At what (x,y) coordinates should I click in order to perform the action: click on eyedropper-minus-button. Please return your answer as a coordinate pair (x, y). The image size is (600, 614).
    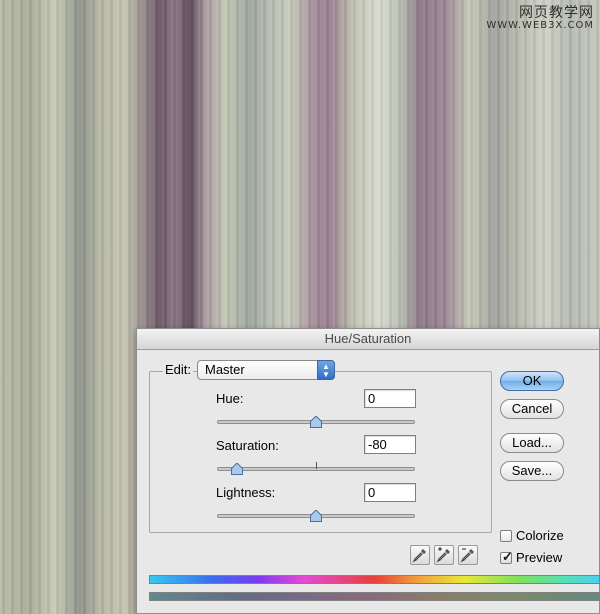
    Looking at the image, I should click on (468, 555).